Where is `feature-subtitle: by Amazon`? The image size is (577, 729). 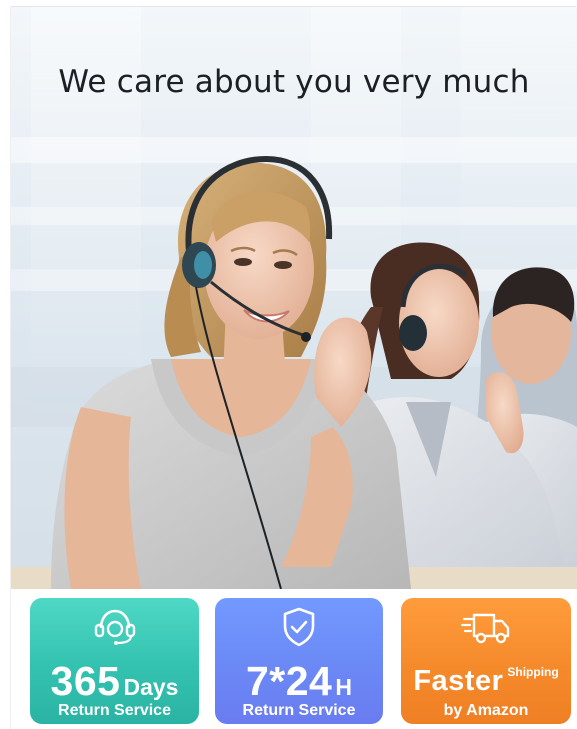 feature-subtitle: by Amazon is located at coordinates (486, 710).